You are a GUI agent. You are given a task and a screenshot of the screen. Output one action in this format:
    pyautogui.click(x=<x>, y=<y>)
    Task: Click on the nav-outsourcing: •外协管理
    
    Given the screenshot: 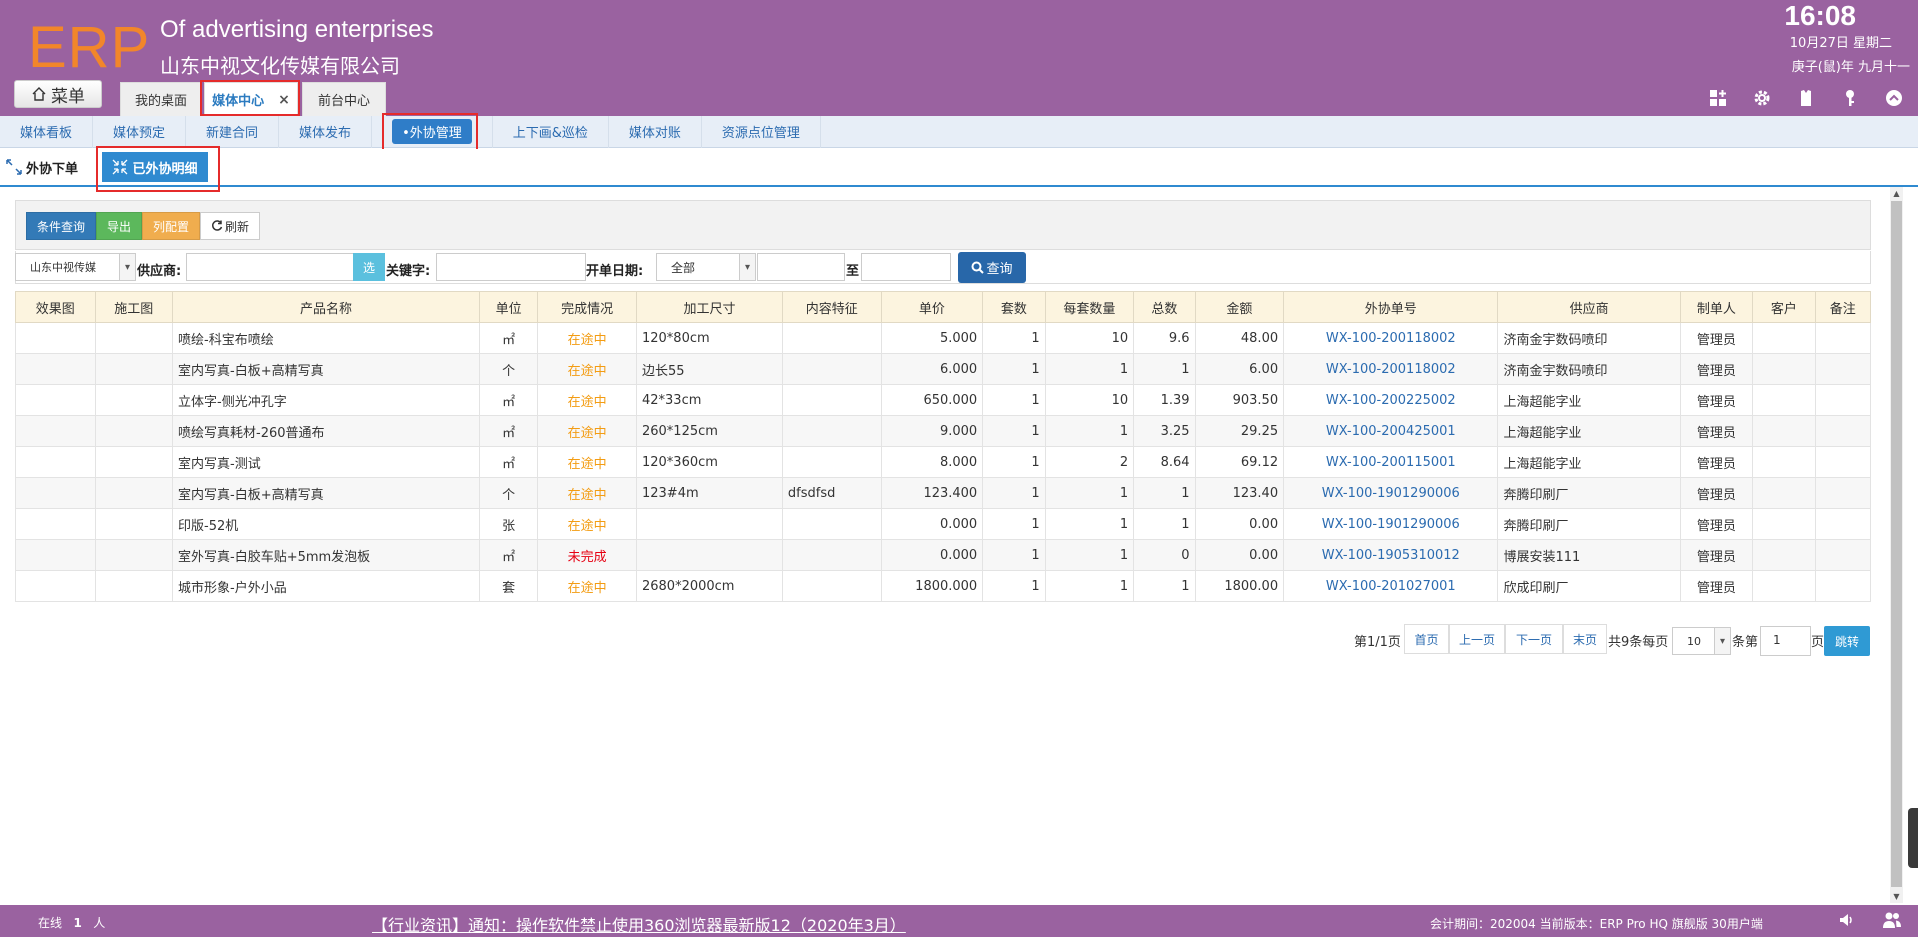 What is the action you would take?
    pyautogui.click(x=432, y=131)
    